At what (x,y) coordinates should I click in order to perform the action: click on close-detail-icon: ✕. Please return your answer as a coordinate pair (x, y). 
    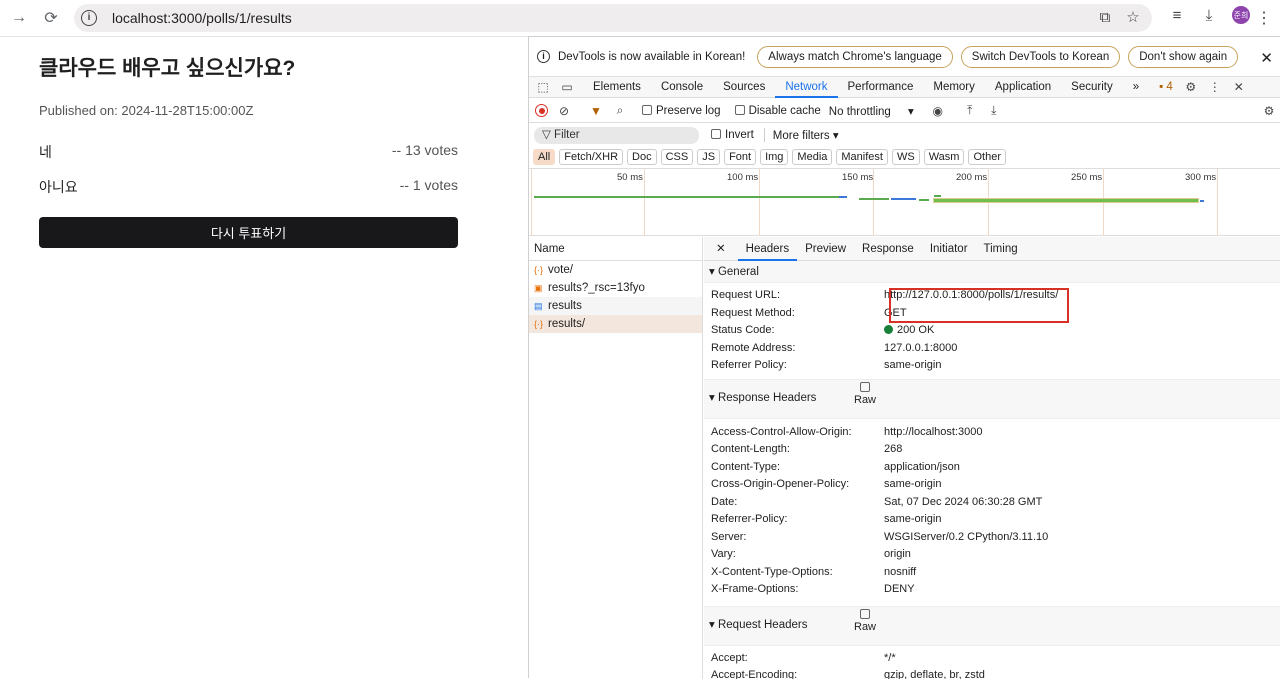
    Looking at the image, I should click on (721, 249).